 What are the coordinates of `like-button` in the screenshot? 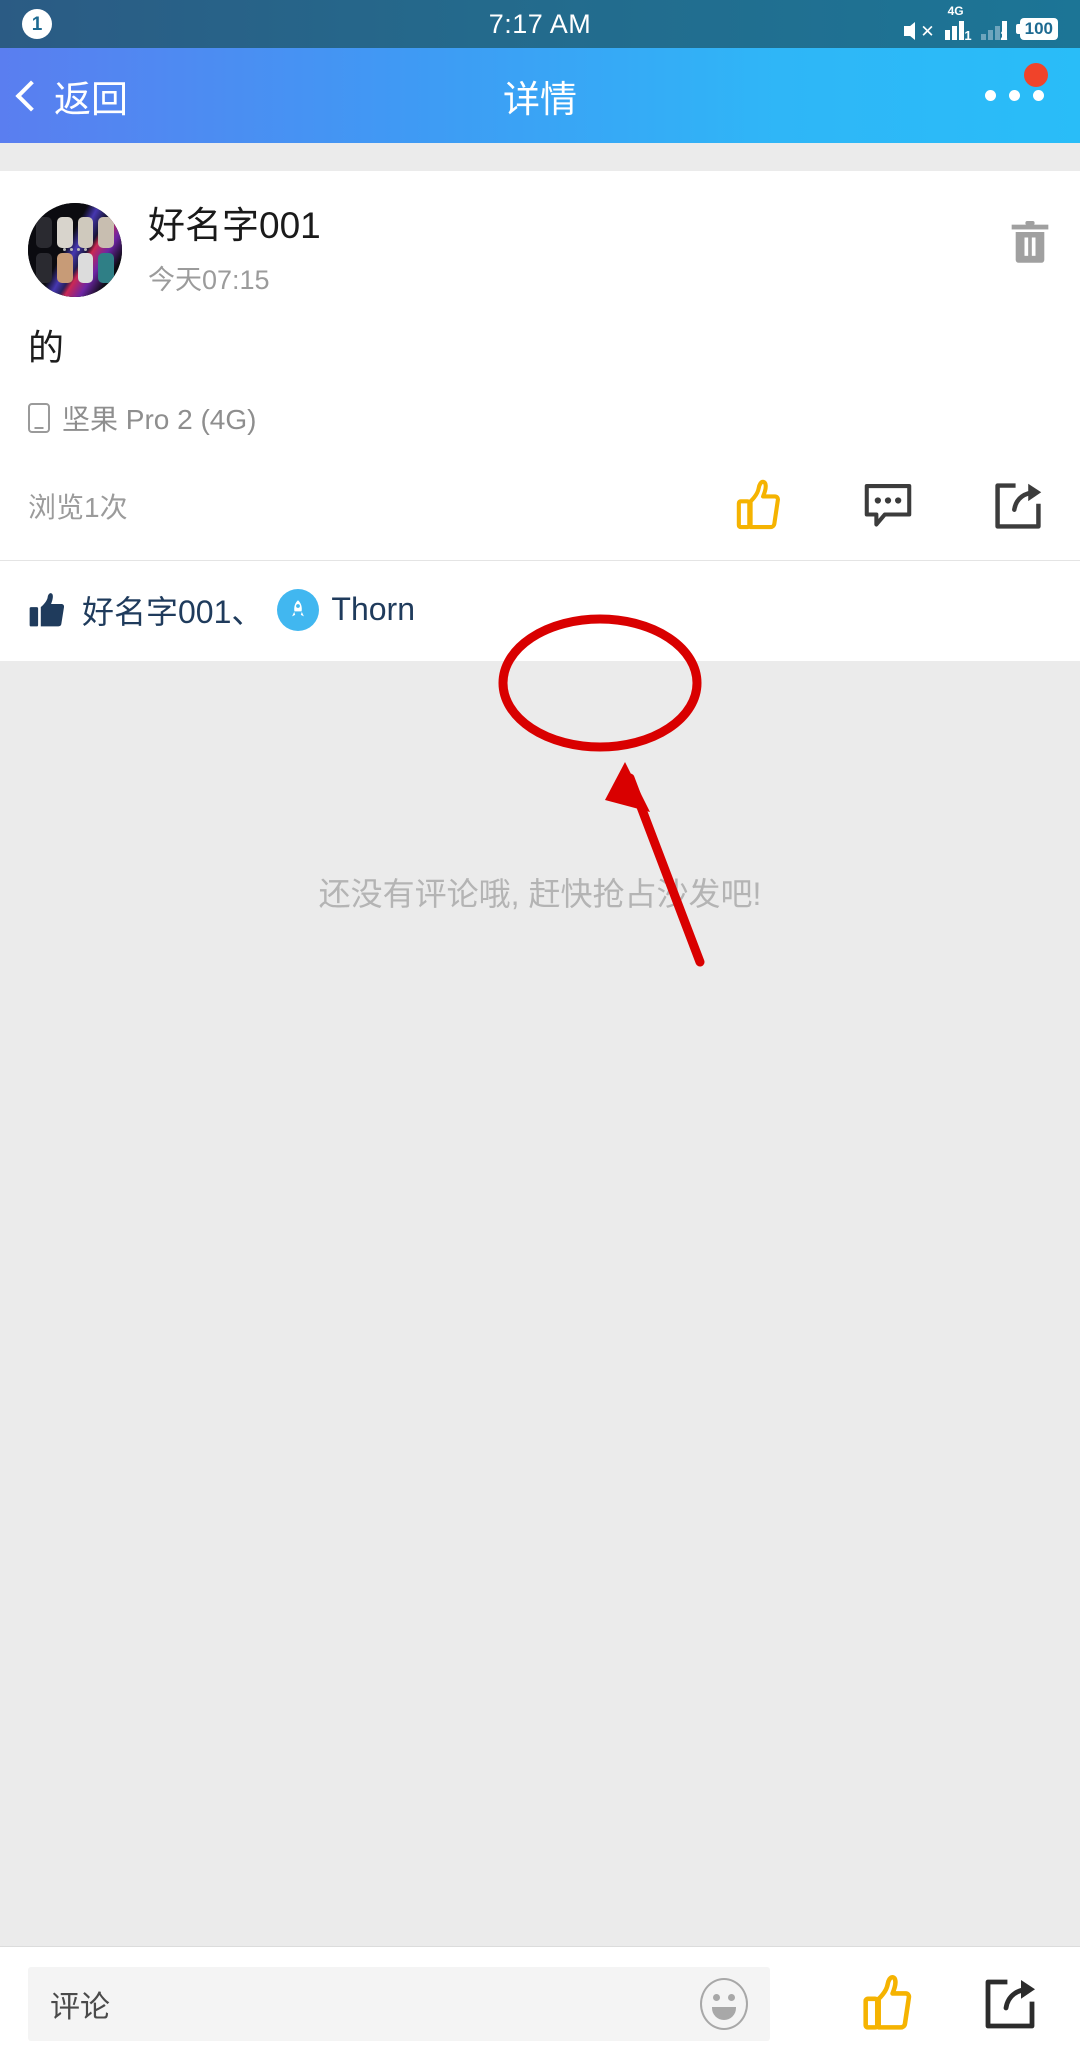 It's located at (759, 506).